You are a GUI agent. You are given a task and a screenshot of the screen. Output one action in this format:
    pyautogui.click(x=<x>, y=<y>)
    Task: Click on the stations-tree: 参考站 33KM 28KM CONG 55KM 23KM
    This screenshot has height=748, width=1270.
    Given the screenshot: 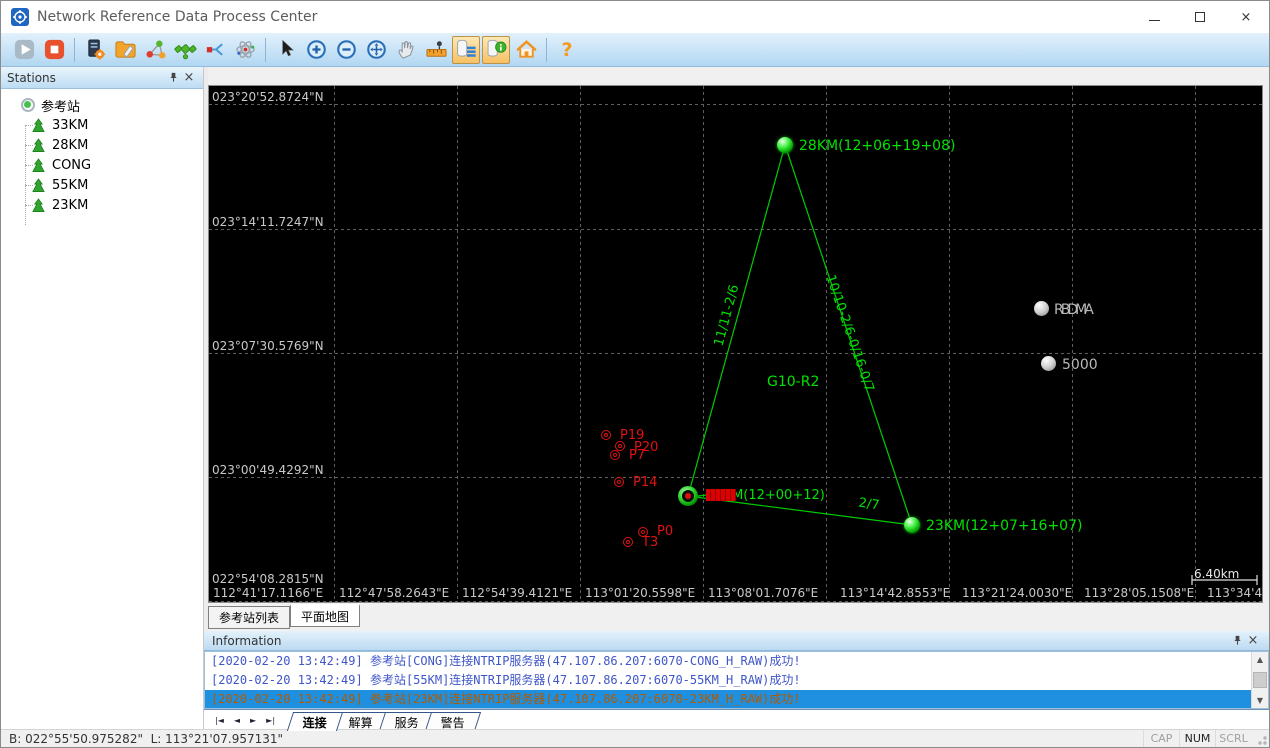 What is the action you would take?
    pyautogui.click(x=102, y=157)
    